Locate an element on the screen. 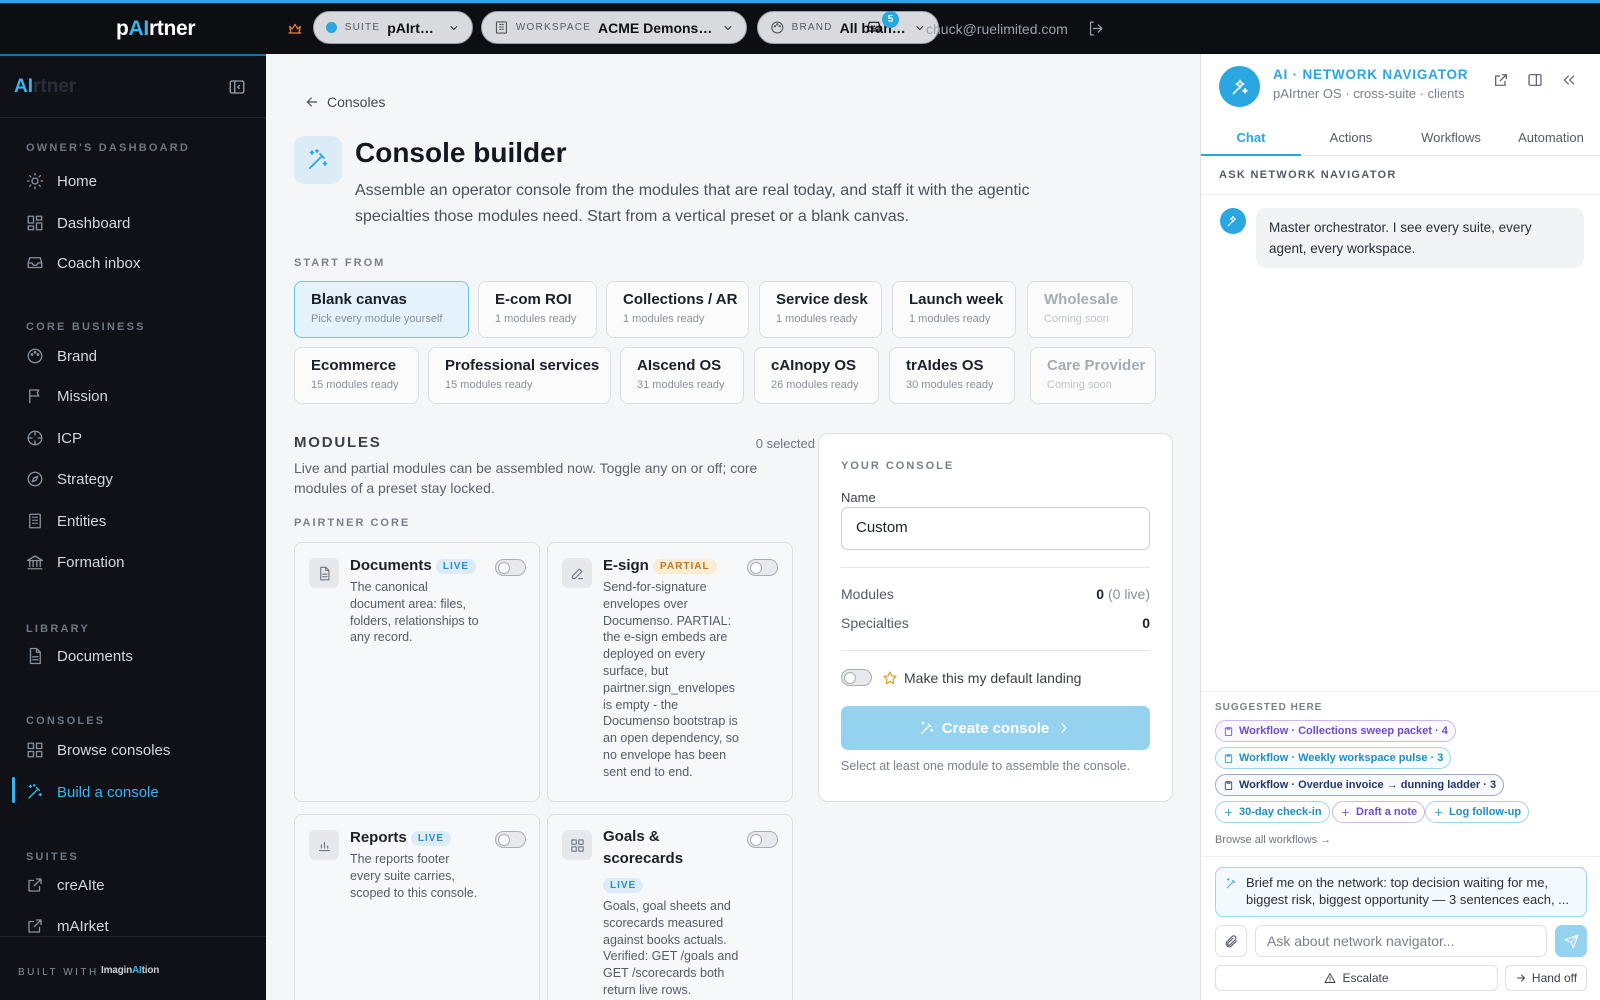  quick-action-chip: Log follow-up is located at coordinates (1477, 812).